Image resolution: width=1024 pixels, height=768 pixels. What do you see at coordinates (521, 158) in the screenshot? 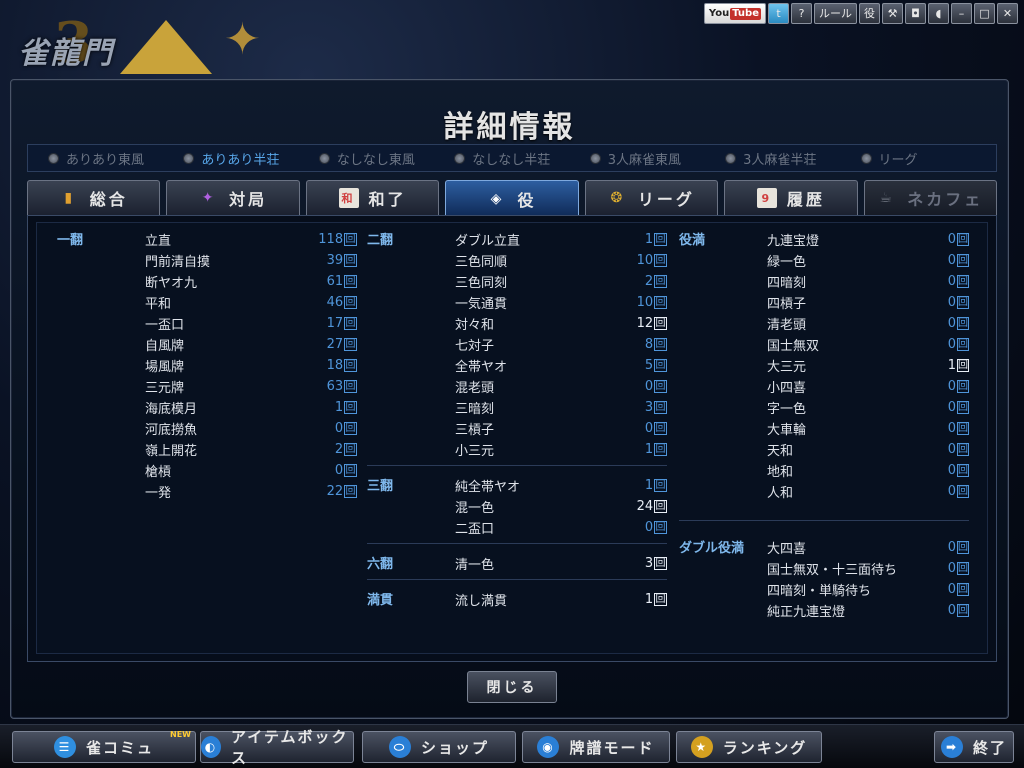
I see `mode-option: なしなし半荘` at bounding box center [521, 158].